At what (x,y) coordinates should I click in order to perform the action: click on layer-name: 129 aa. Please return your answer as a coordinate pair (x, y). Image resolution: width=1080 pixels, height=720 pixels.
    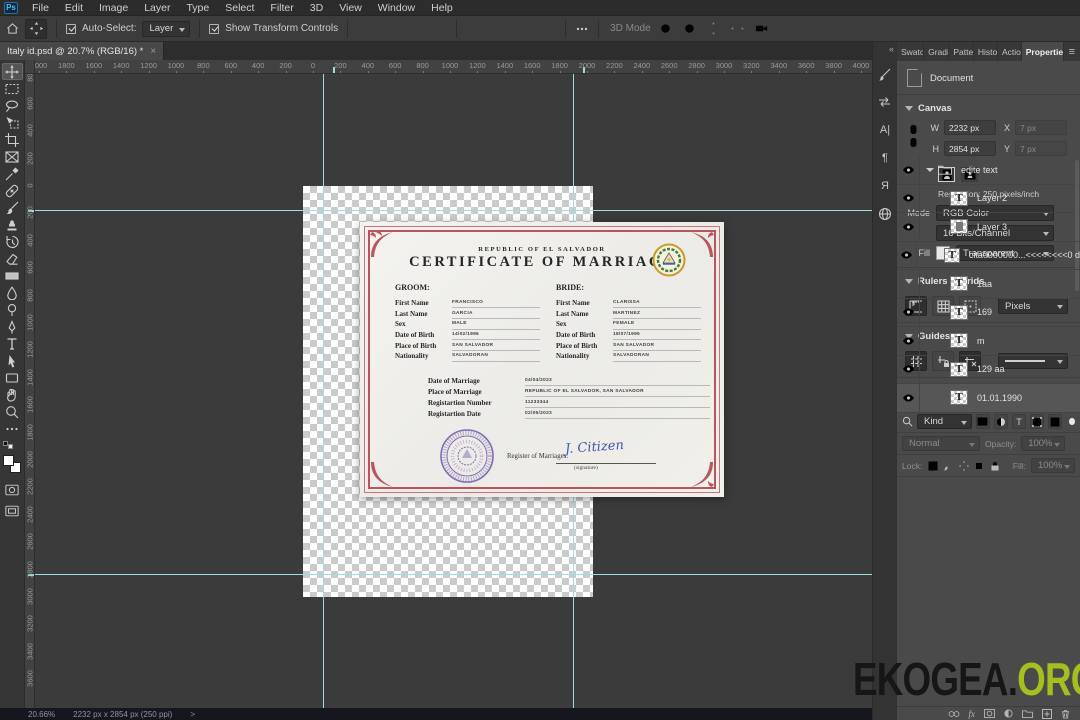
    Looking at the image, I should click on (991, 369).